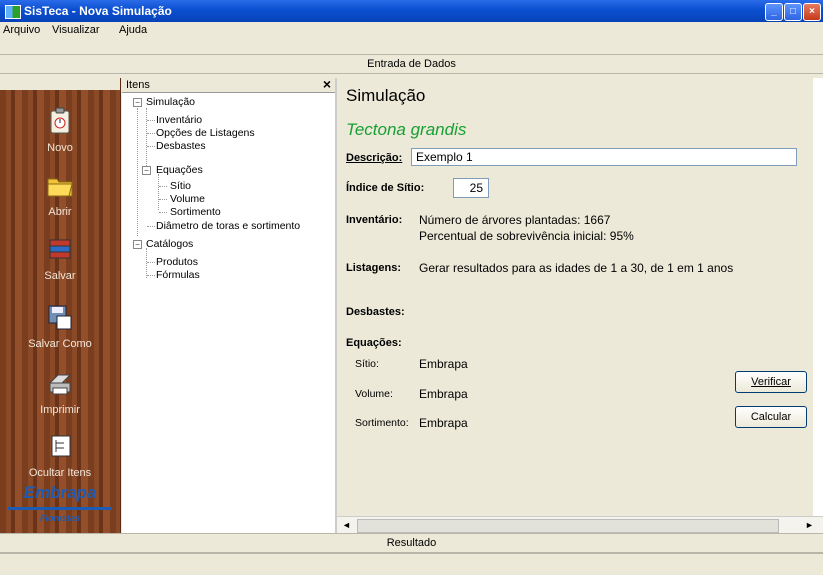 The image size is (823, 575). What do you see at coordinates (411, 11) in the screenshot?
I see `title-bar: SisTeca - Nova Simulação _ □ ×` at bounding box center [411, 11].